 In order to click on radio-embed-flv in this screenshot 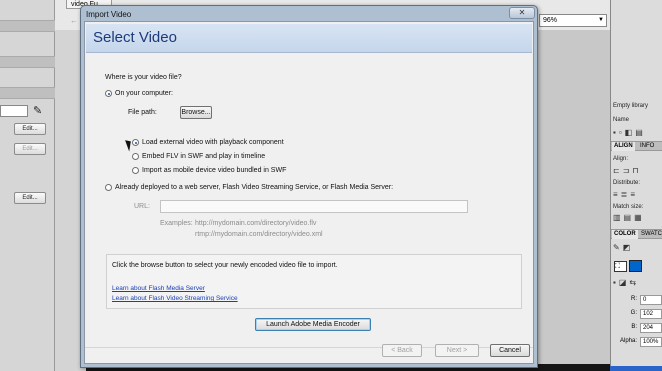, I will do `click(135, 156)`.